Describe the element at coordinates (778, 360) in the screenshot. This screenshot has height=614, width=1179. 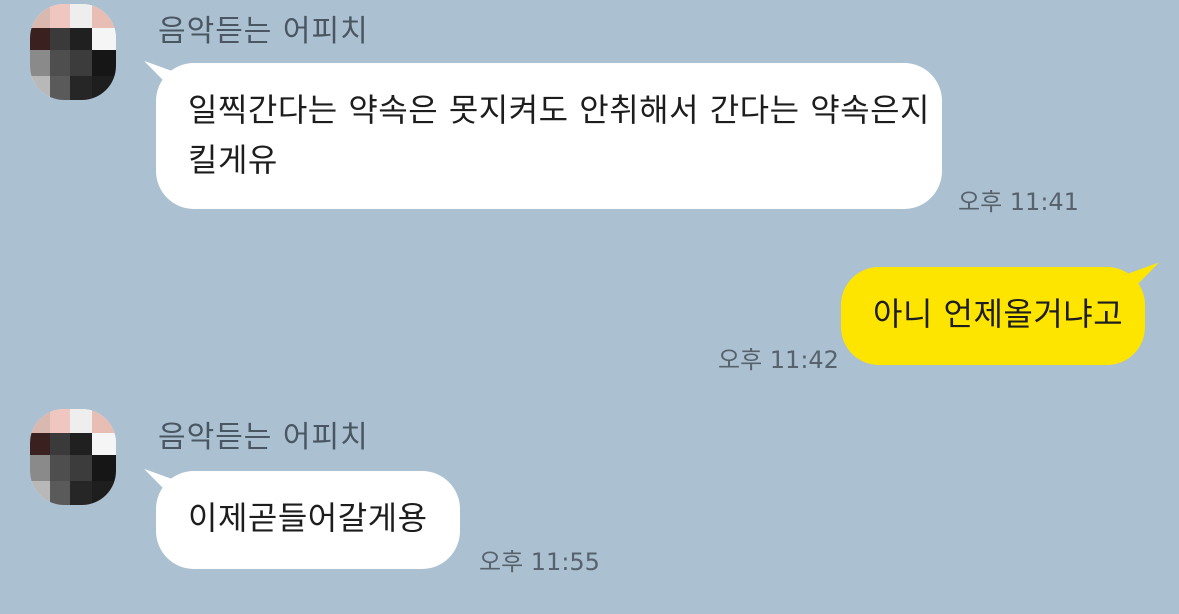
I see `message-time: 오후 11:42` at that location.